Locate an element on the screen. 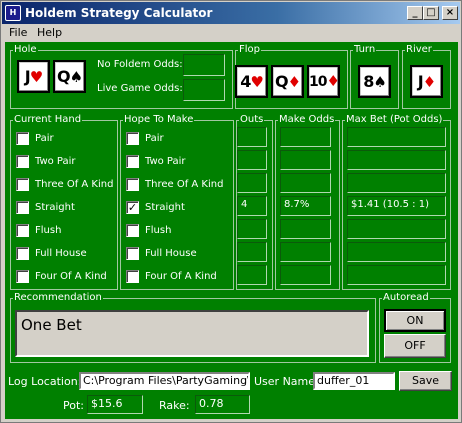 The width and height of the screenshot is (462, 423). hope-to-make-checkbox-row: Four Of A Kind is located at coordinates (176, 277).